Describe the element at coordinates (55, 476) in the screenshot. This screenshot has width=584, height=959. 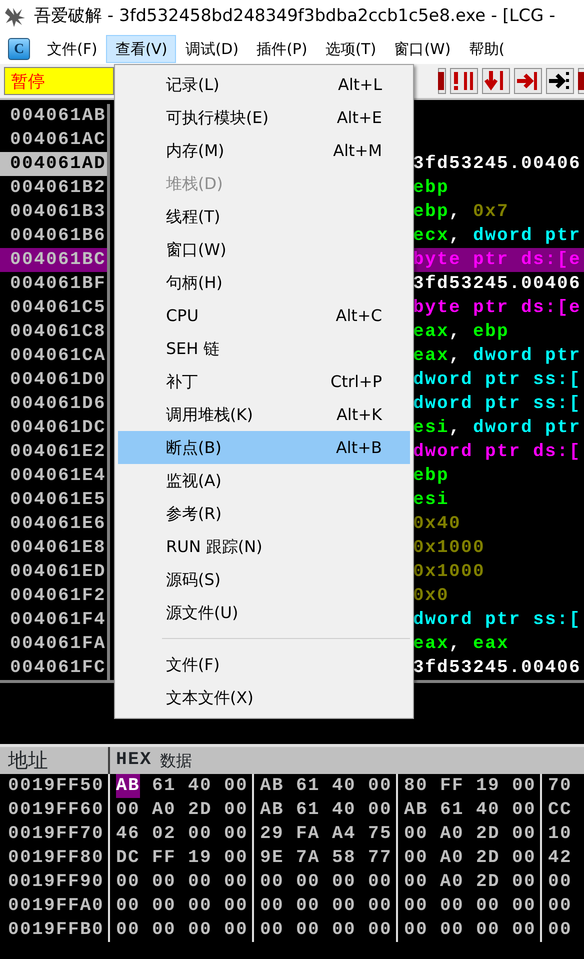
I see `address-cell: 004061E4` at that location.